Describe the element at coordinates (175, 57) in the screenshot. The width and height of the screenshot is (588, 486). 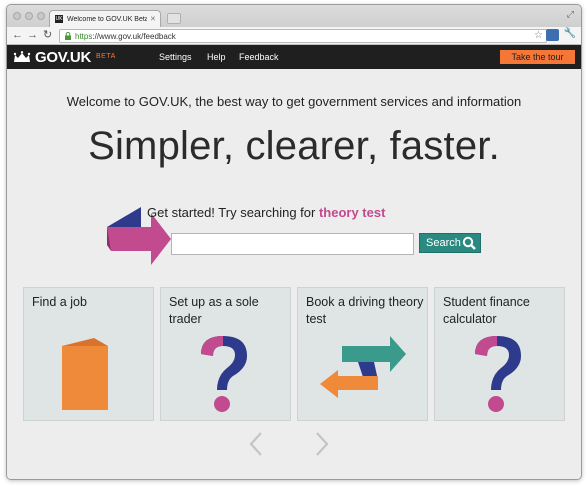
I see `nav-settings: Settings` at that location.